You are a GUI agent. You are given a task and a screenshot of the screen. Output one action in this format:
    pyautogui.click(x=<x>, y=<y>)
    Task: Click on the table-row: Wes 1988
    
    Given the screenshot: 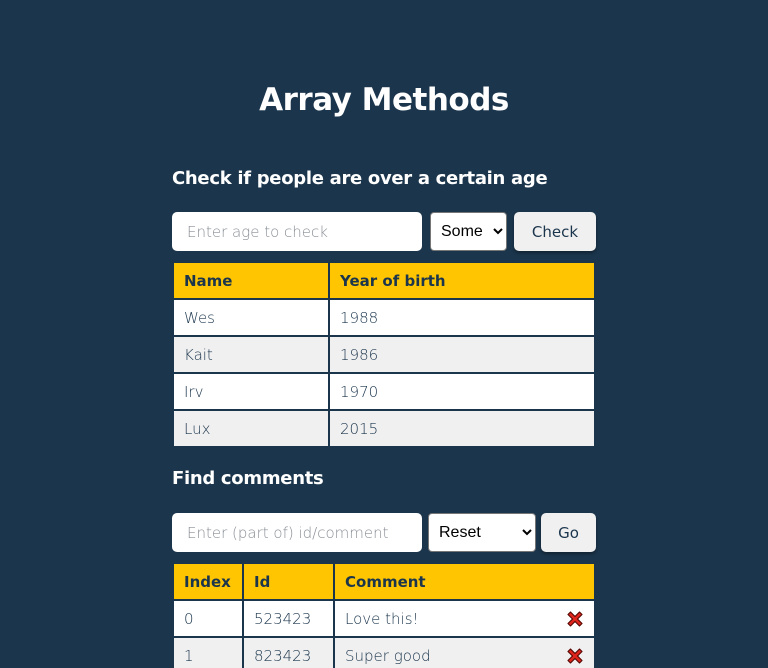 What is the action you would take?
    pyautogui.click(x=384, y=317)
    